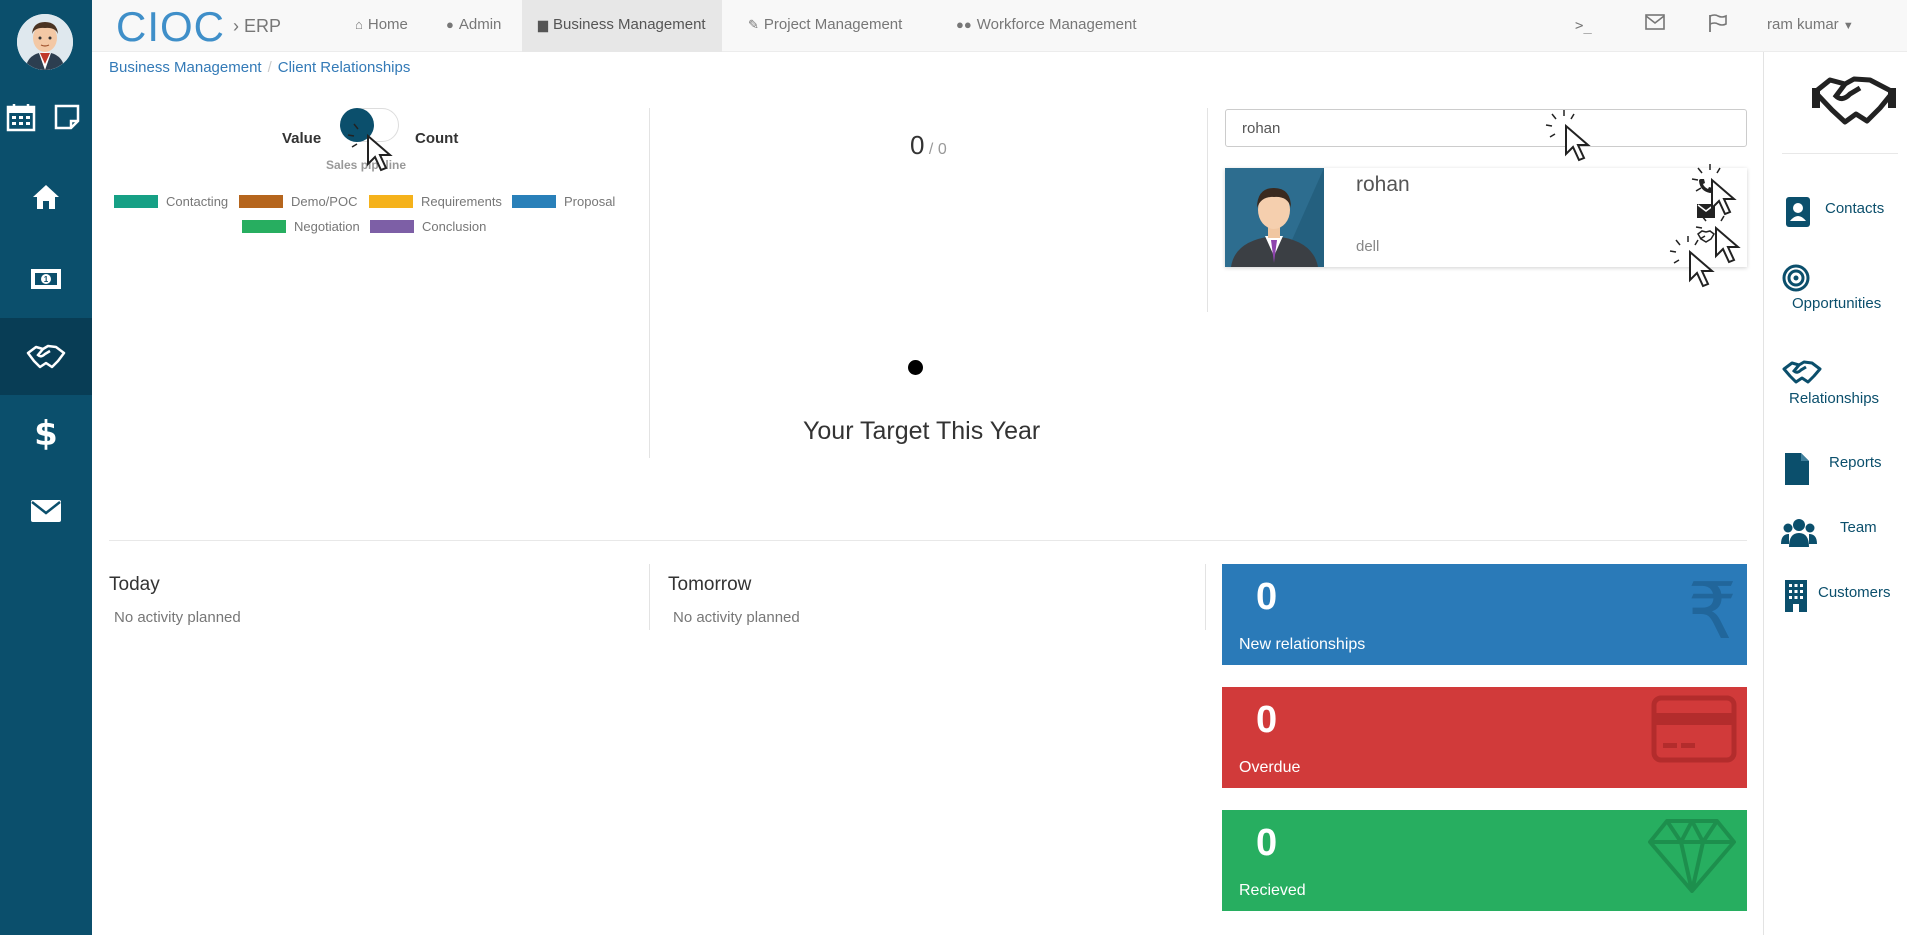 This screenshot has width=1907, height=935. I want to click on mail-icon, so click(1655, 24).